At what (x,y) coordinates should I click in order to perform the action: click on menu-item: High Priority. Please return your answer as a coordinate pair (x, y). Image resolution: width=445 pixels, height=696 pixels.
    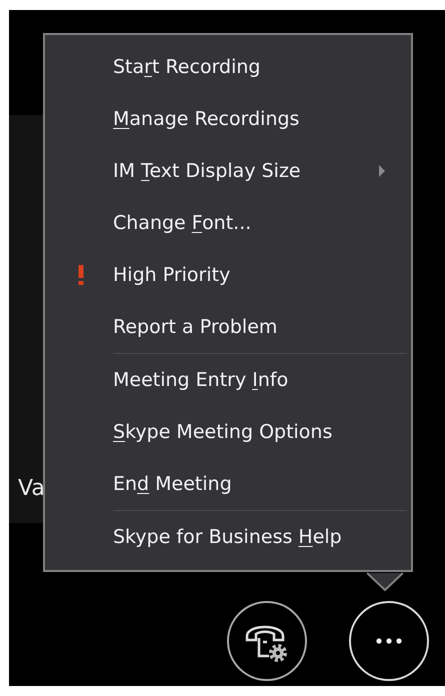
    Looking at the image, I should click on (171, 275).